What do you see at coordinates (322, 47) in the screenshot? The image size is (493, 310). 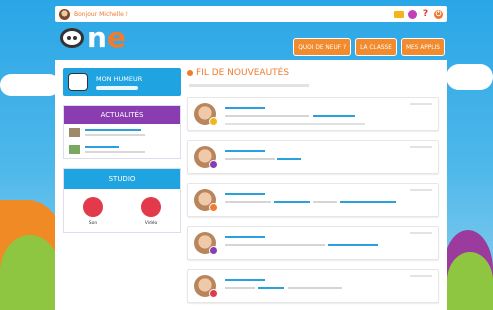 I see `nav-whats-new-button: QUOI DE NEUF ?` at bounding box center [322, 47].